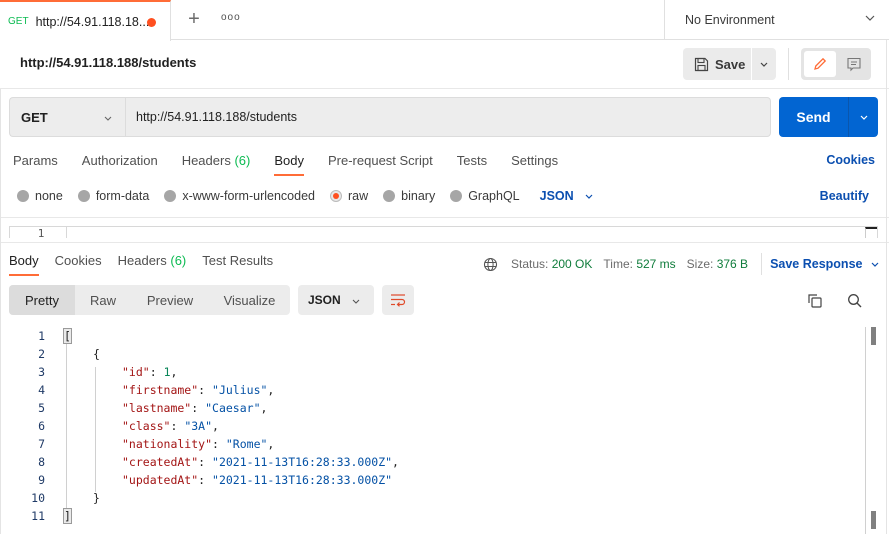  Describe the element at coordinates (67, 516) in the screenshot. I see `json-punctuation: ]` at that location.